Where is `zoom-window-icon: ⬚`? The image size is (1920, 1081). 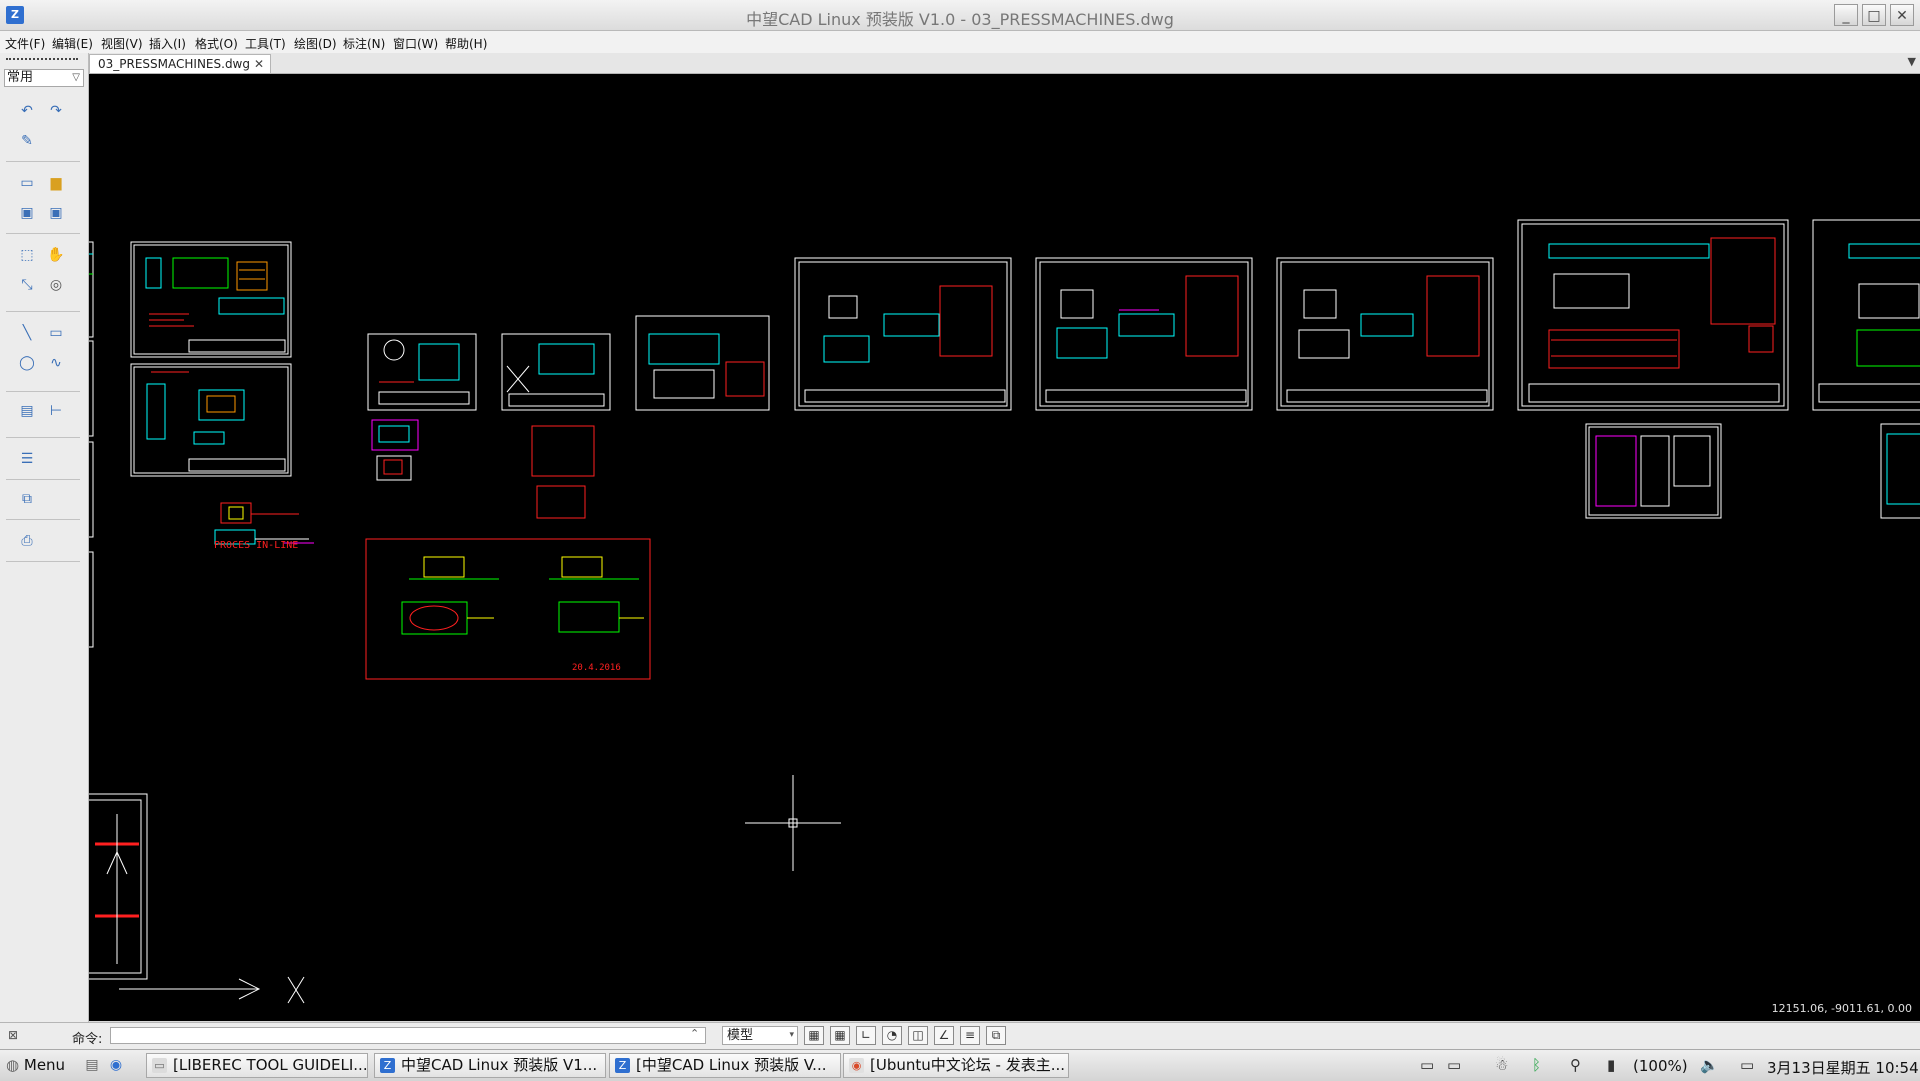
zoom-window-icon: ⬚ is located at coordinates (27, 255).